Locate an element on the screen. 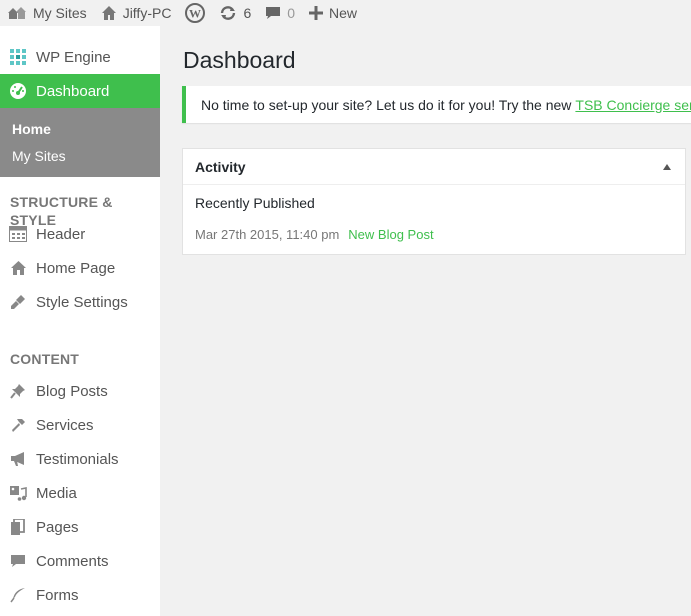 This screenshot has height=616, width=691. dashboard-submenu: Home My Sites is located at coordinates (80, 142).